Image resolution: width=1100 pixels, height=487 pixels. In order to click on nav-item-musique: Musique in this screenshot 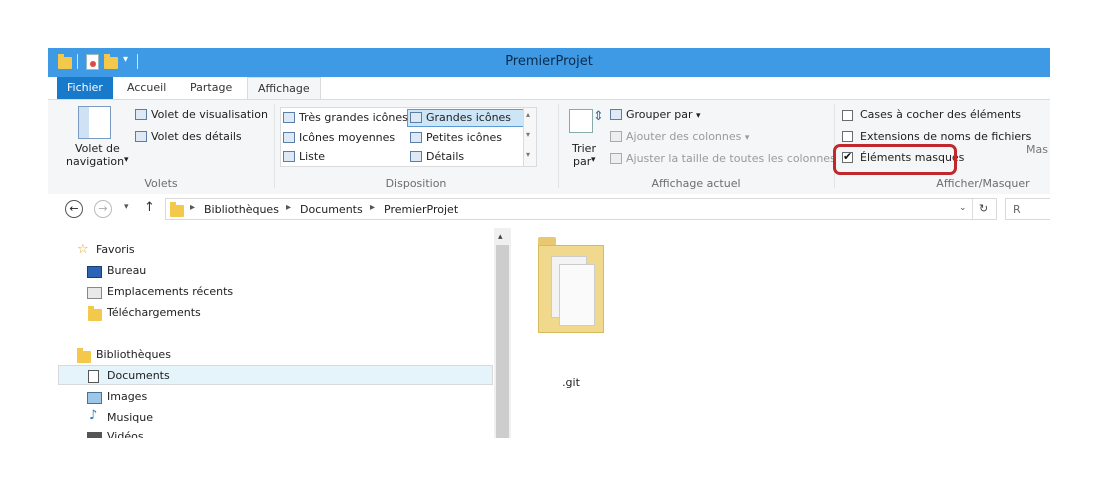, I will do `click(130, 417)`.